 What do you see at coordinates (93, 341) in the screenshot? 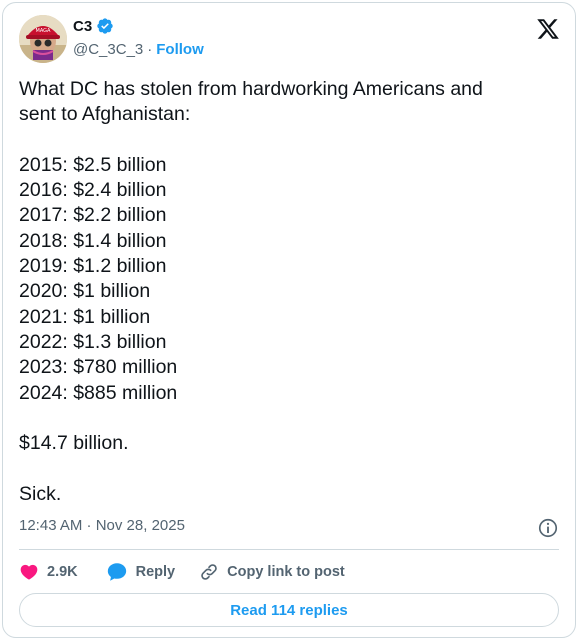
I see `tweet-line: 2022: $1.3 billion` at bounding box center [93, 341].